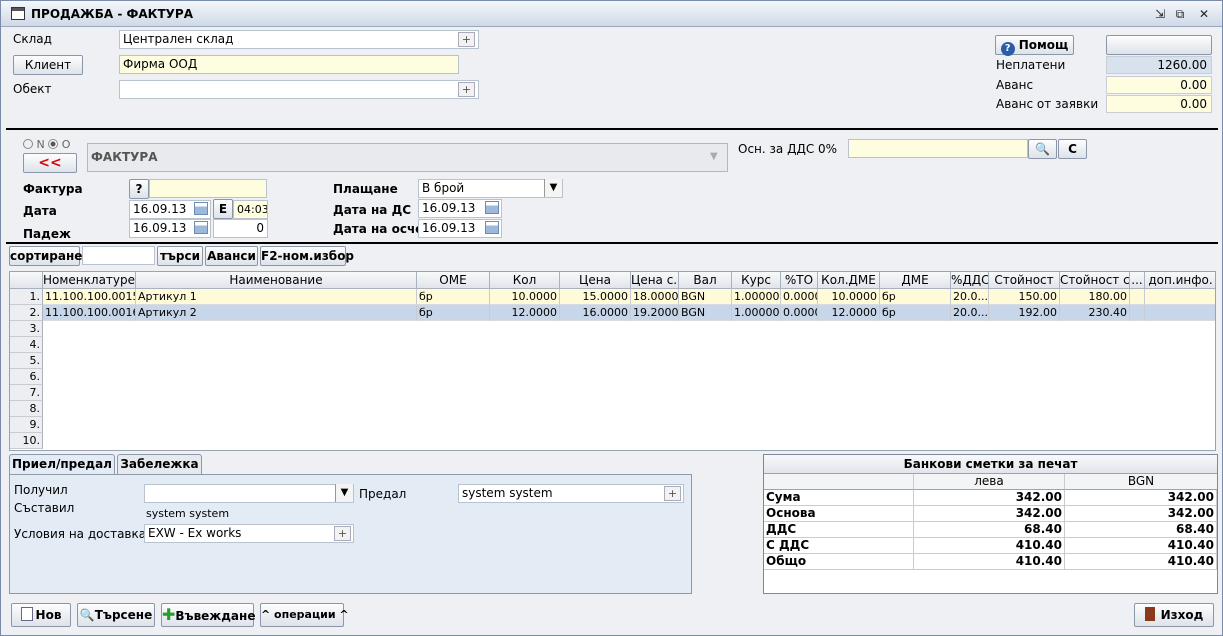 The width and height of the screenshot is (1223, 636). Describe the element at coordinates (1095, 297) in the screenshot. I see `grid-cell: 180.00` at that location.